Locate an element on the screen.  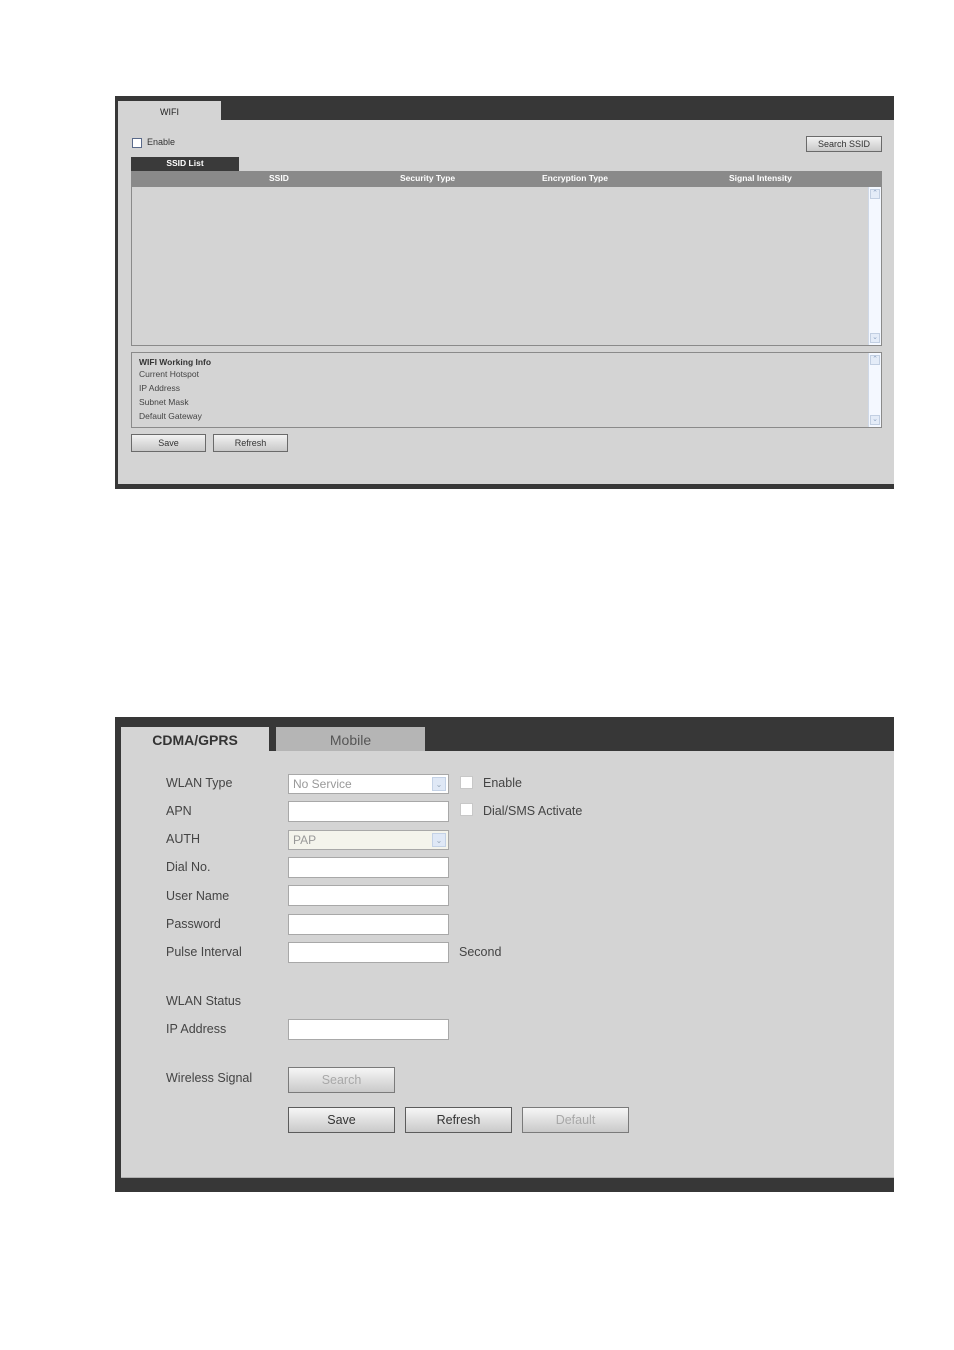
wlan-type-label: WLAN Type is located at coordinates (199, 783).